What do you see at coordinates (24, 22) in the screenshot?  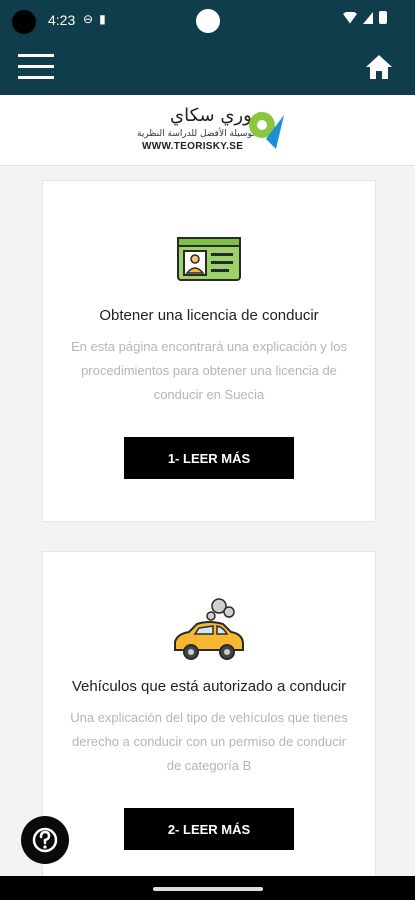 I see `camera-cutout` at bounding box center [24, 22].